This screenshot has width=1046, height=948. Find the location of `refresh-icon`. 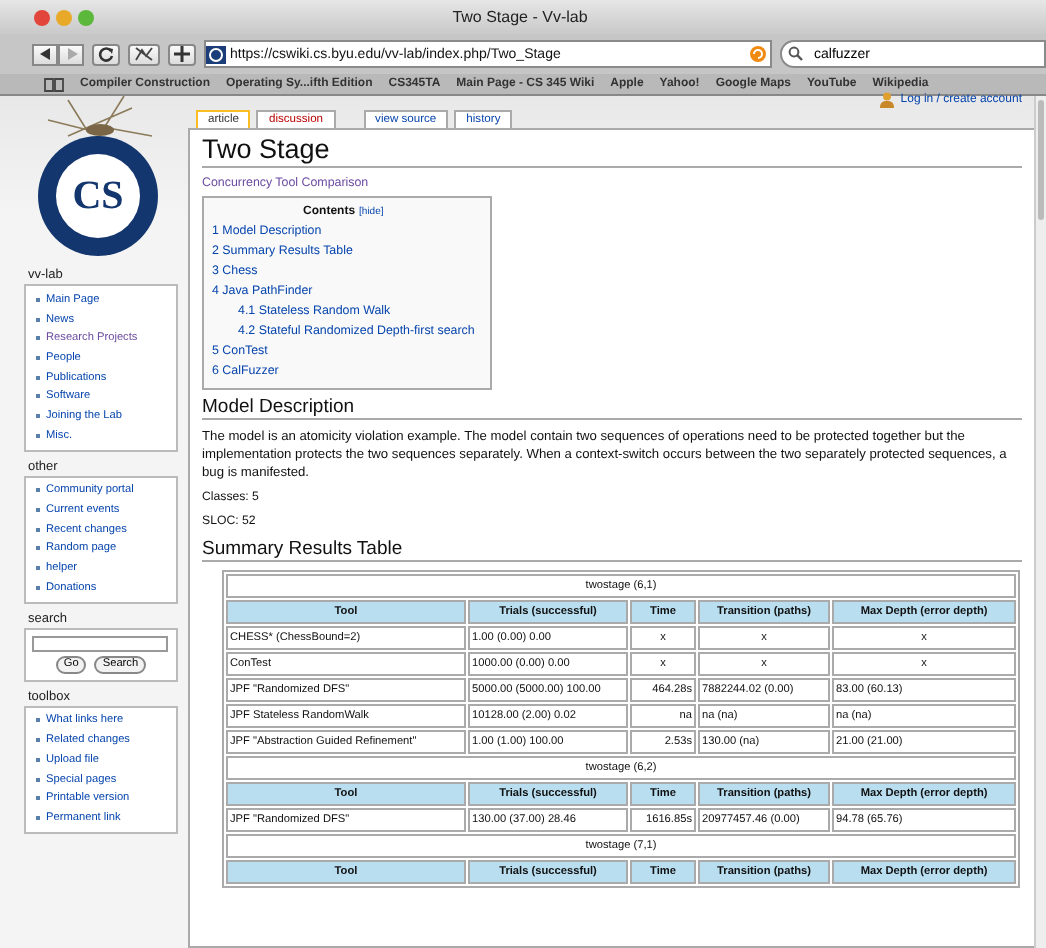

refresh-icon is located at coordinates (758, 54).